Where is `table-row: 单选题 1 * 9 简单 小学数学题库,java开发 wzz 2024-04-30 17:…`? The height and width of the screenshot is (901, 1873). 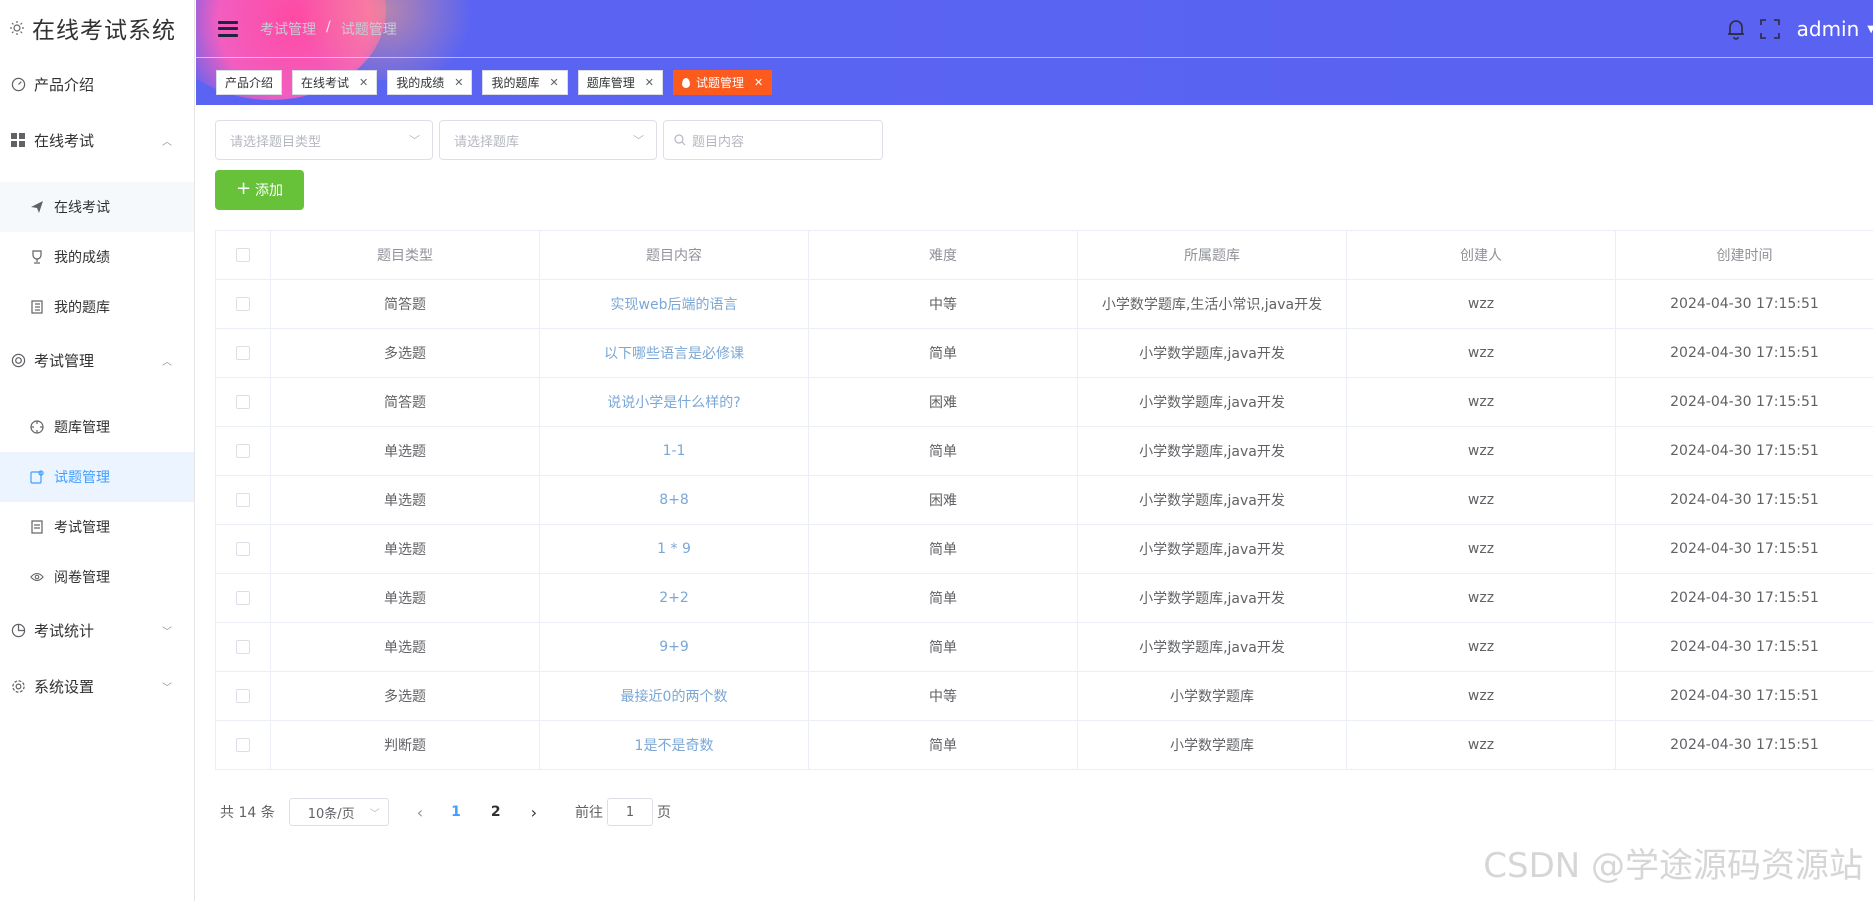 table-row: 单选题 1 * 9 简单 小学数学题库,java开发 wzz 2024-04-30 17:… is located at coordinates (1044, 549).